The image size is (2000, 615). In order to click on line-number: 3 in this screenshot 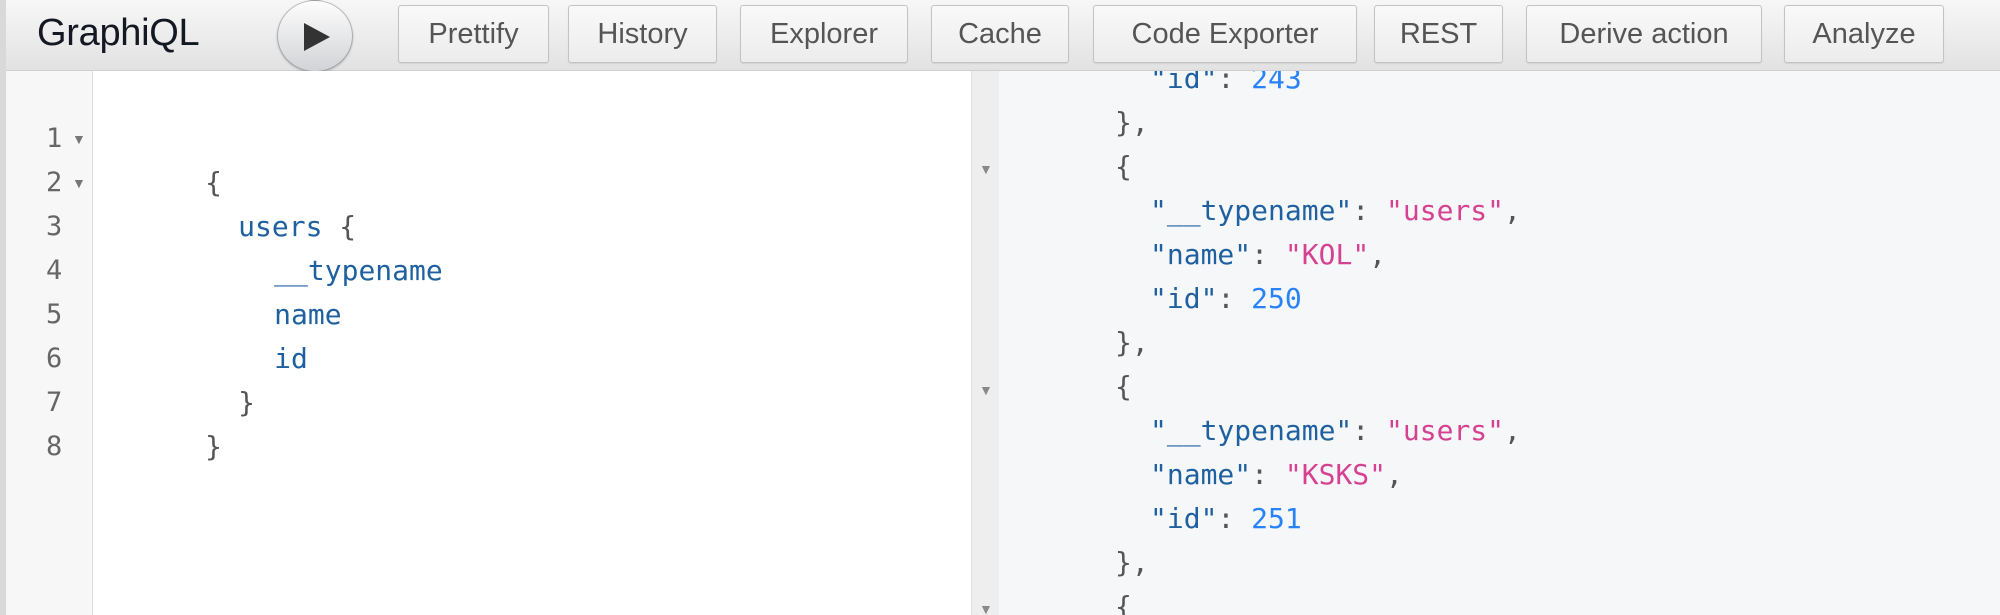, I will do `click(54, 226)`.